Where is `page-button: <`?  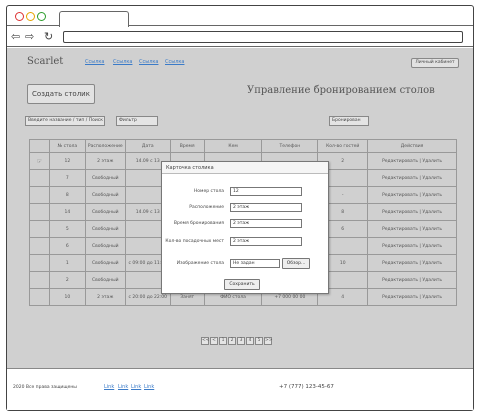 page-button: < is located at coordinates (214, 341).